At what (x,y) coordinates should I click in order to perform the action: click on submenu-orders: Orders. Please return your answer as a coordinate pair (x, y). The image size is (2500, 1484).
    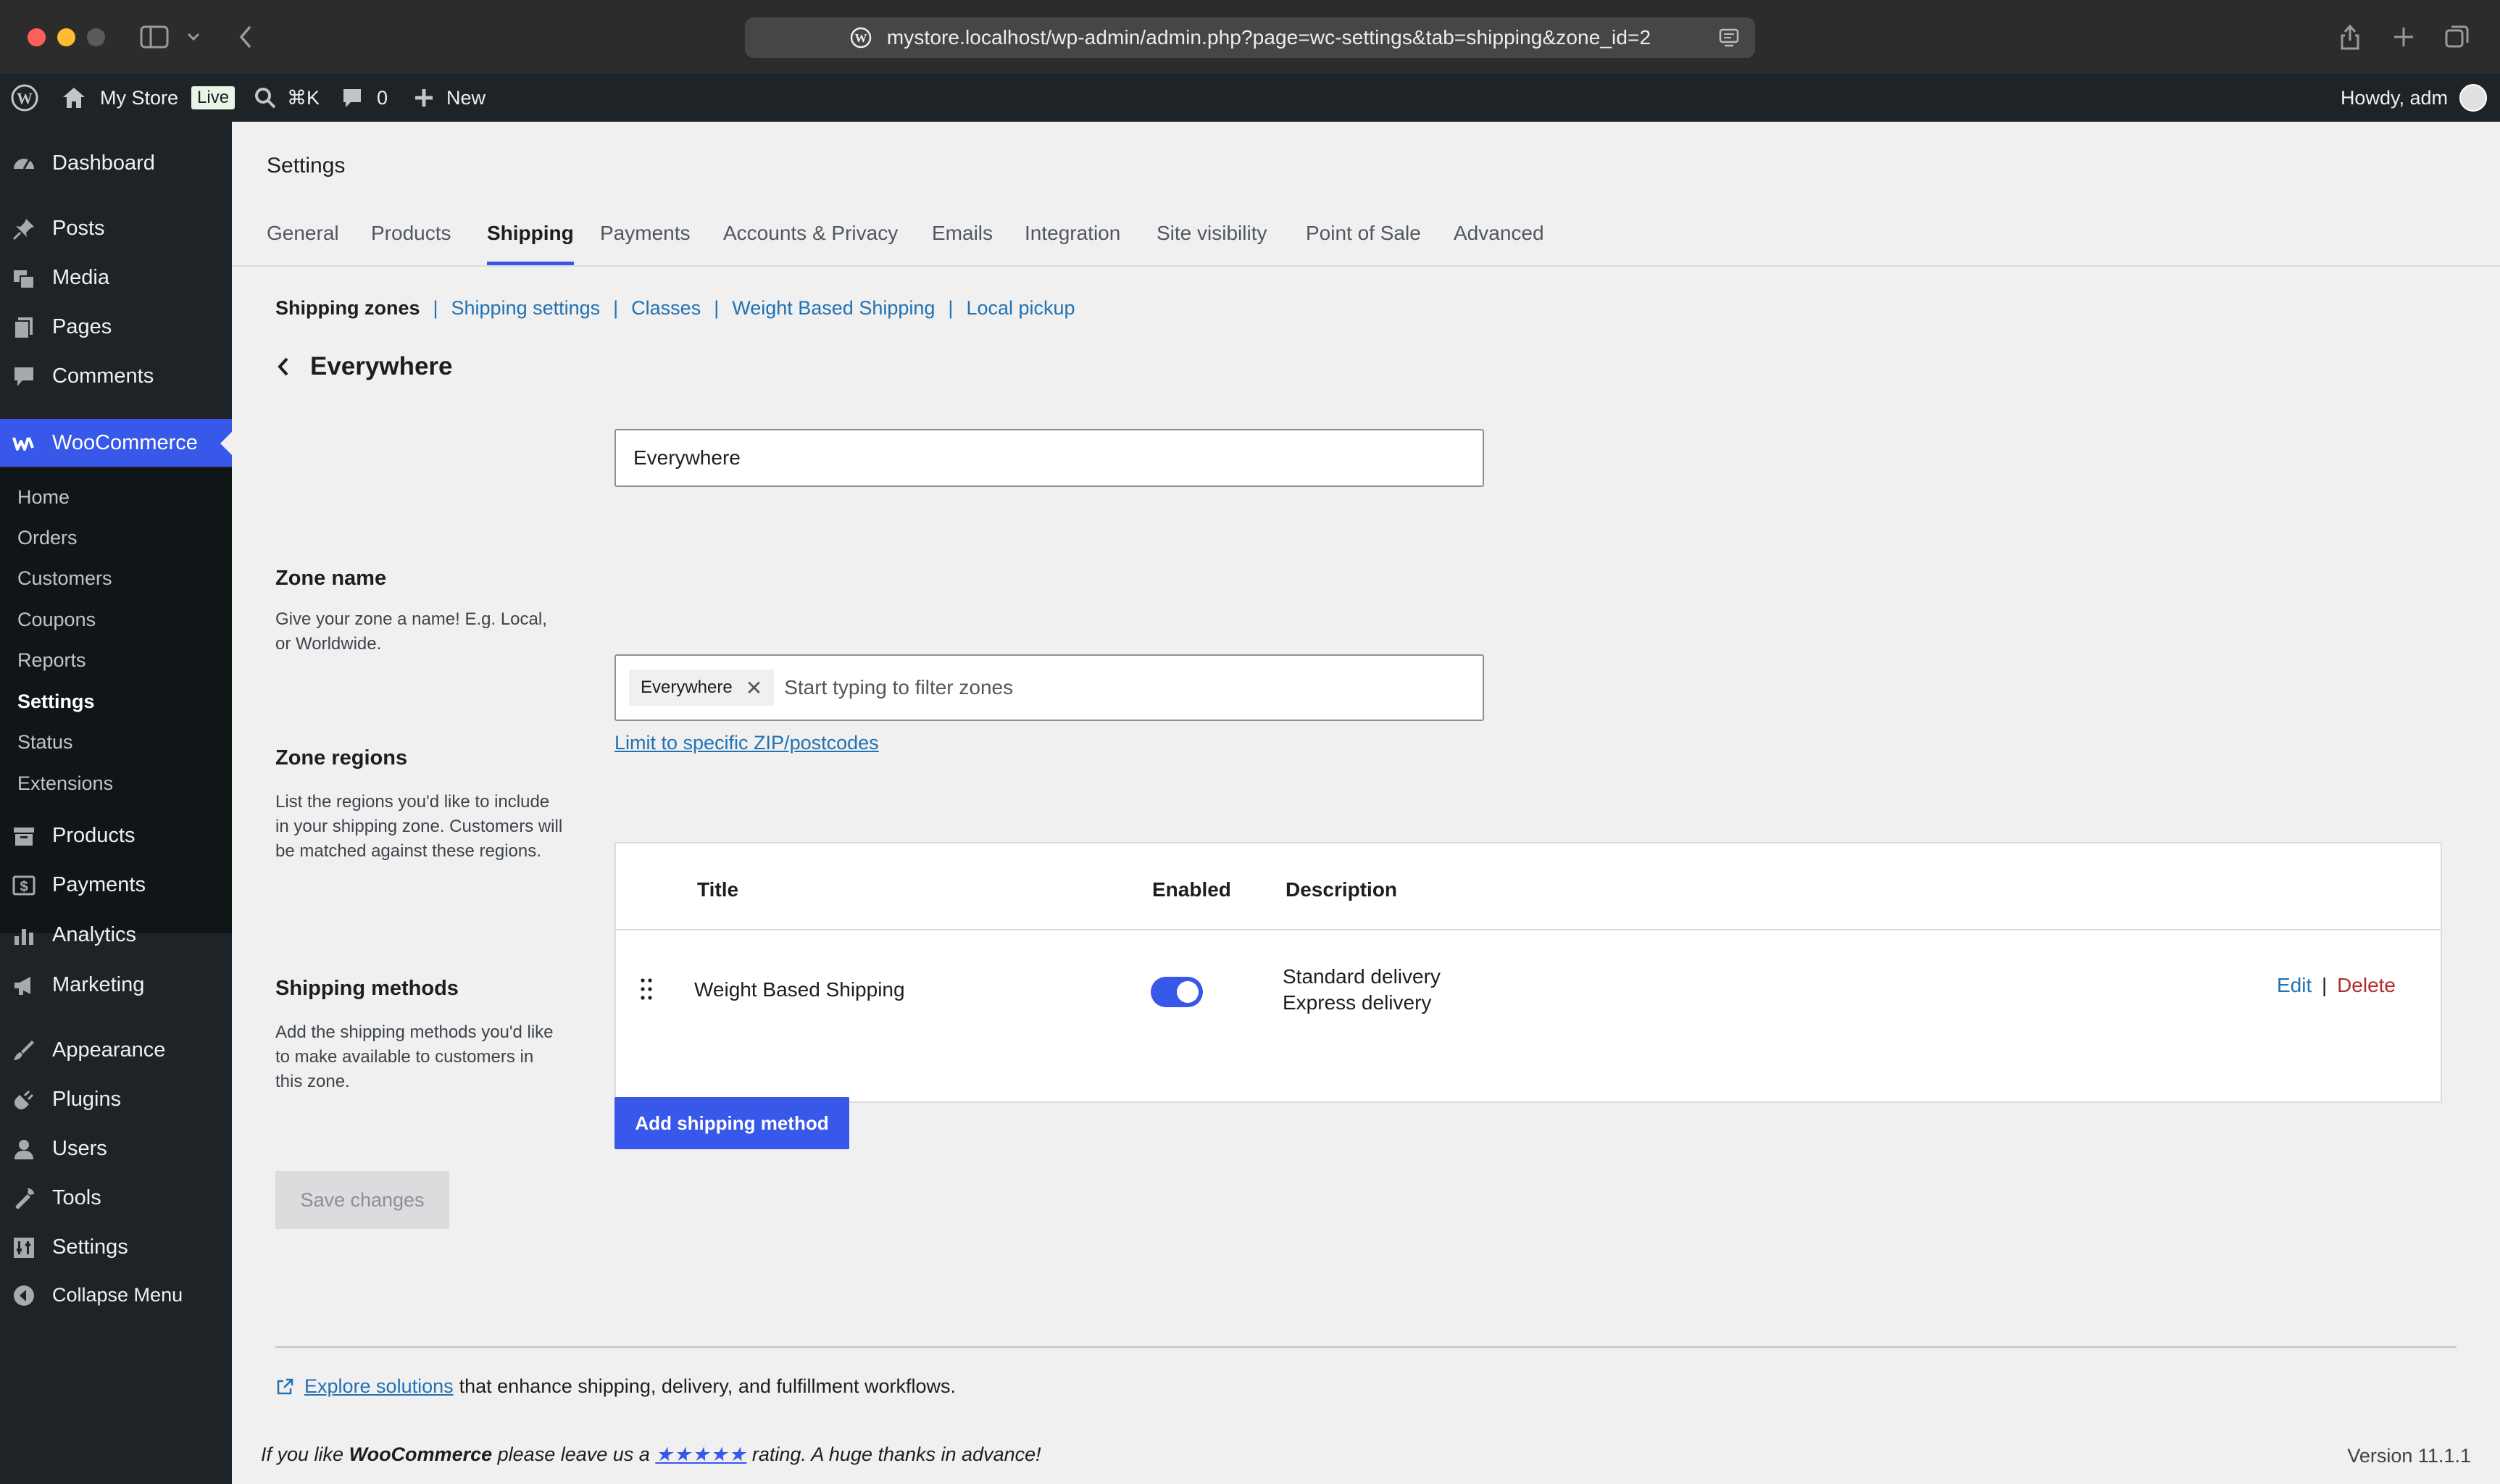
    Looking at the image, I should click on (47, 538).